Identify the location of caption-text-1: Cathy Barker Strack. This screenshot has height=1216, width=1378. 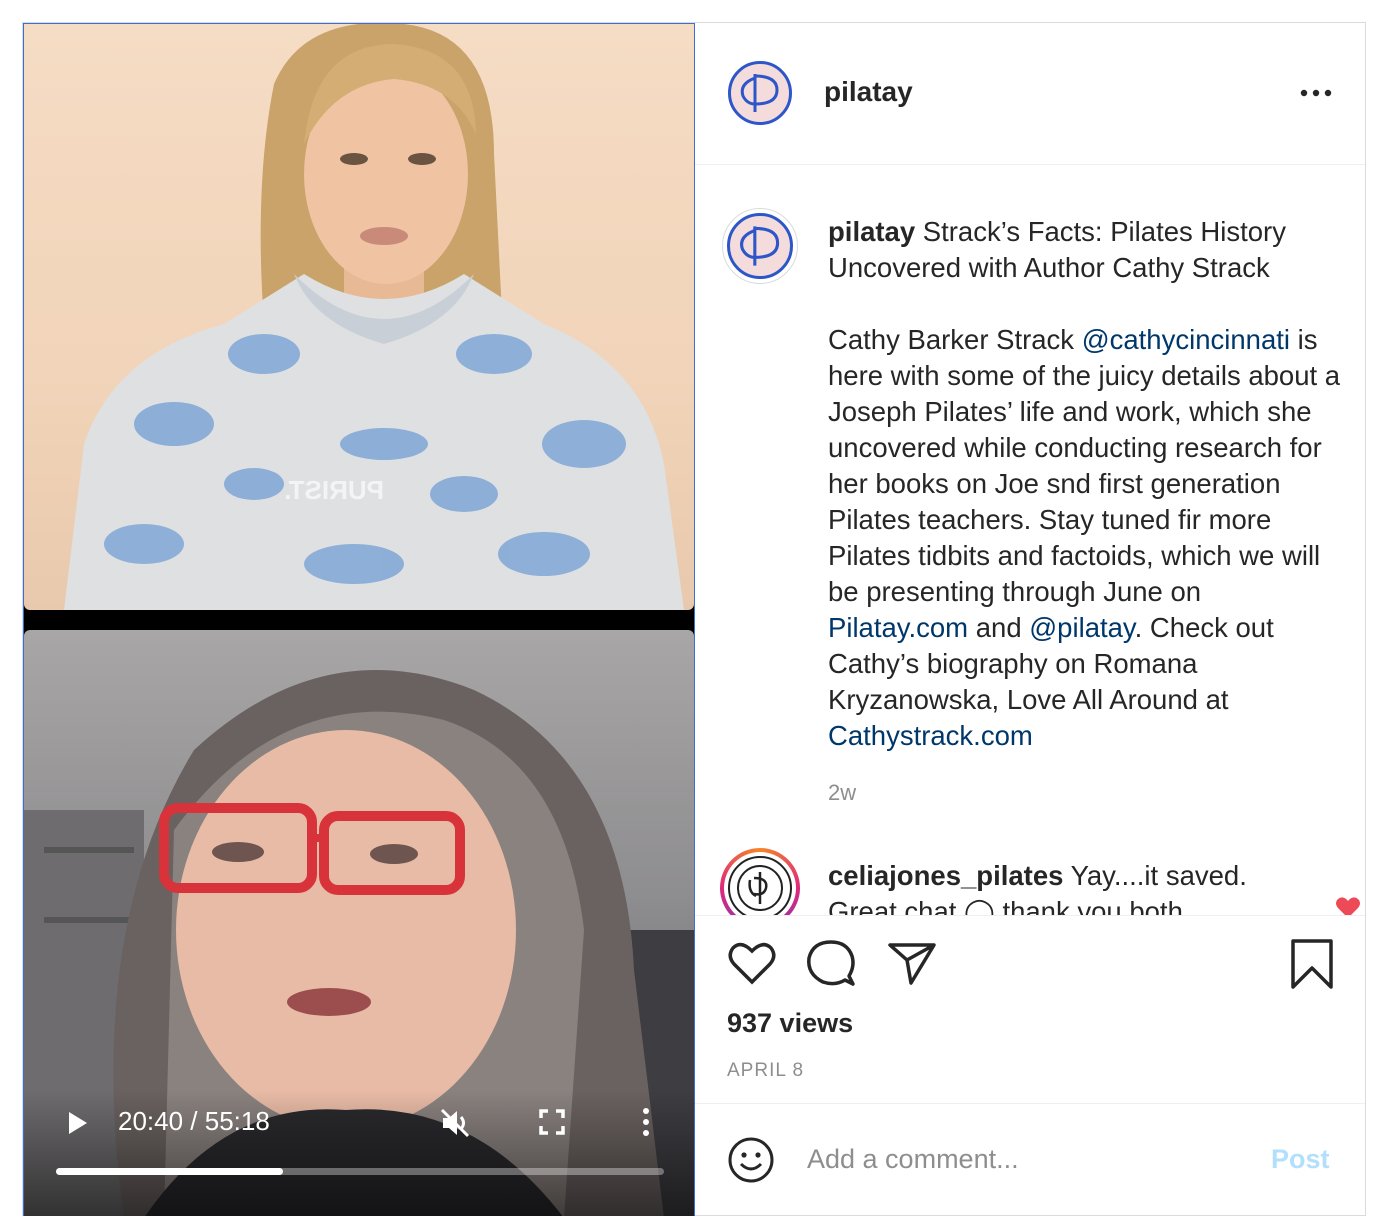
(955, 339).